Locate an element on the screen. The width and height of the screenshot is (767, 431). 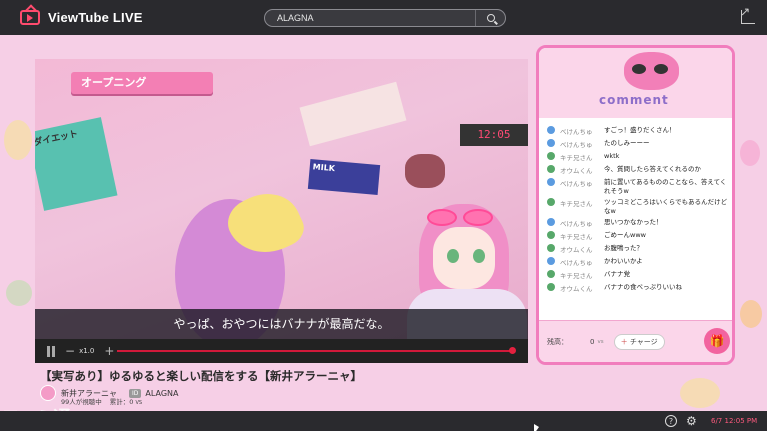
help-icon: ? is located at coordinates (671, 421).